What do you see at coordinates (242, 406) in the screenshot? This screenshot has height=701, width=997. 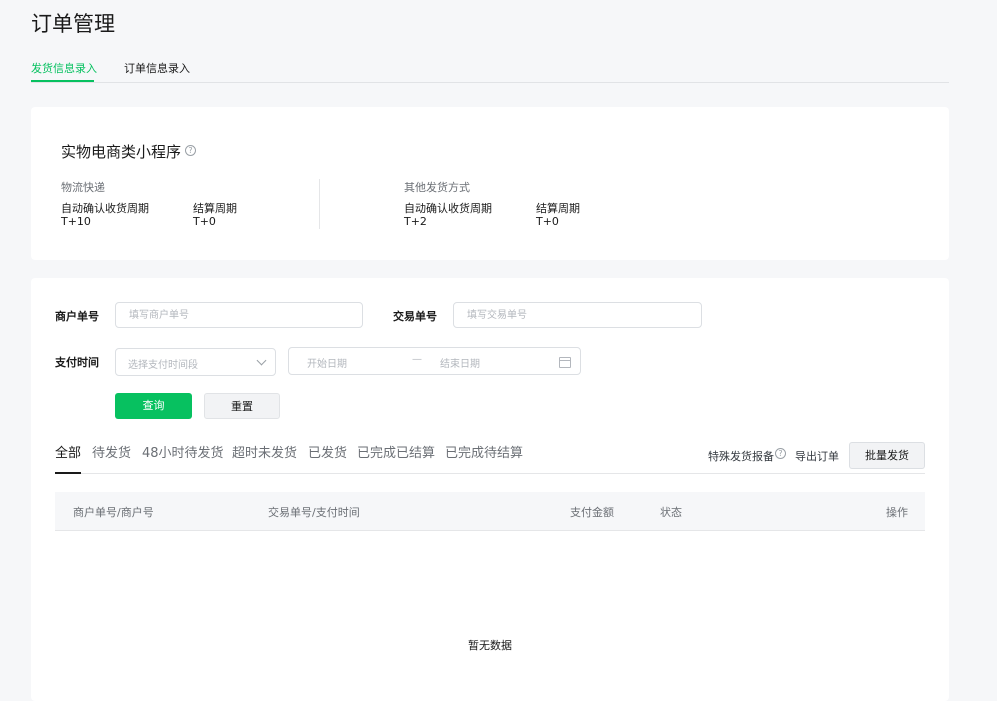 I see `reset-button: 重置` at bounding box center [242, 406].